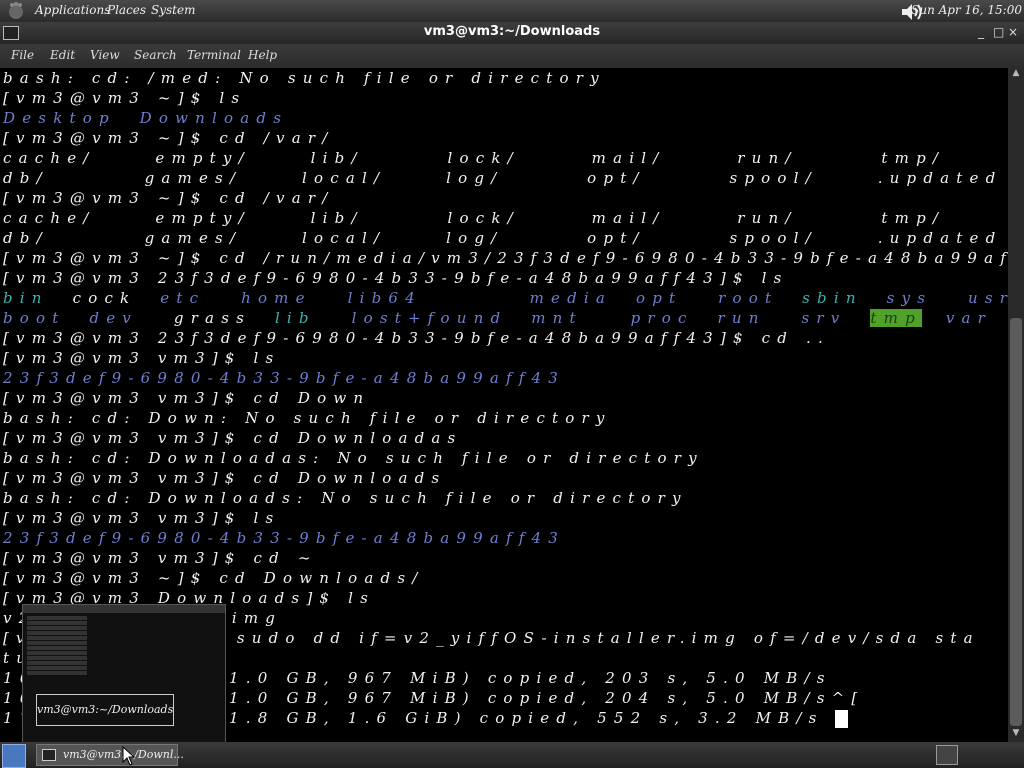  Describe the element at coordinates (295, 318) in the screenshot. I see `terminal-text: lib` at that location.